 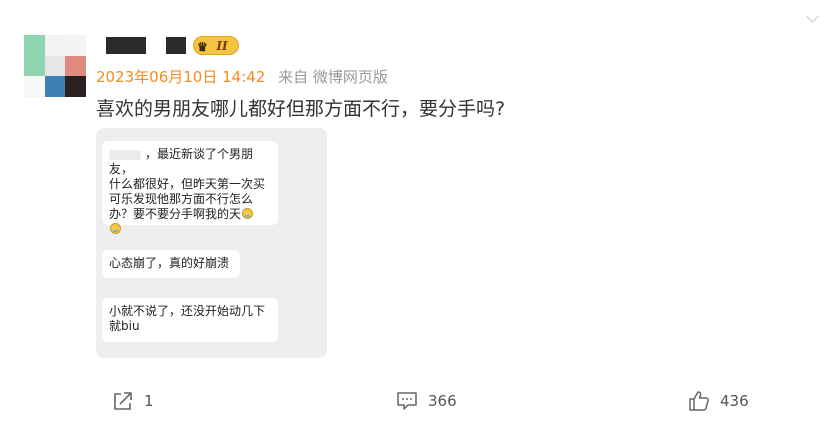 What do you see at coordinates (181, 199) in the screenshot?
I see `chat-line: 可乐发现他那方面不行怎么` at bounding box center [181, 199].